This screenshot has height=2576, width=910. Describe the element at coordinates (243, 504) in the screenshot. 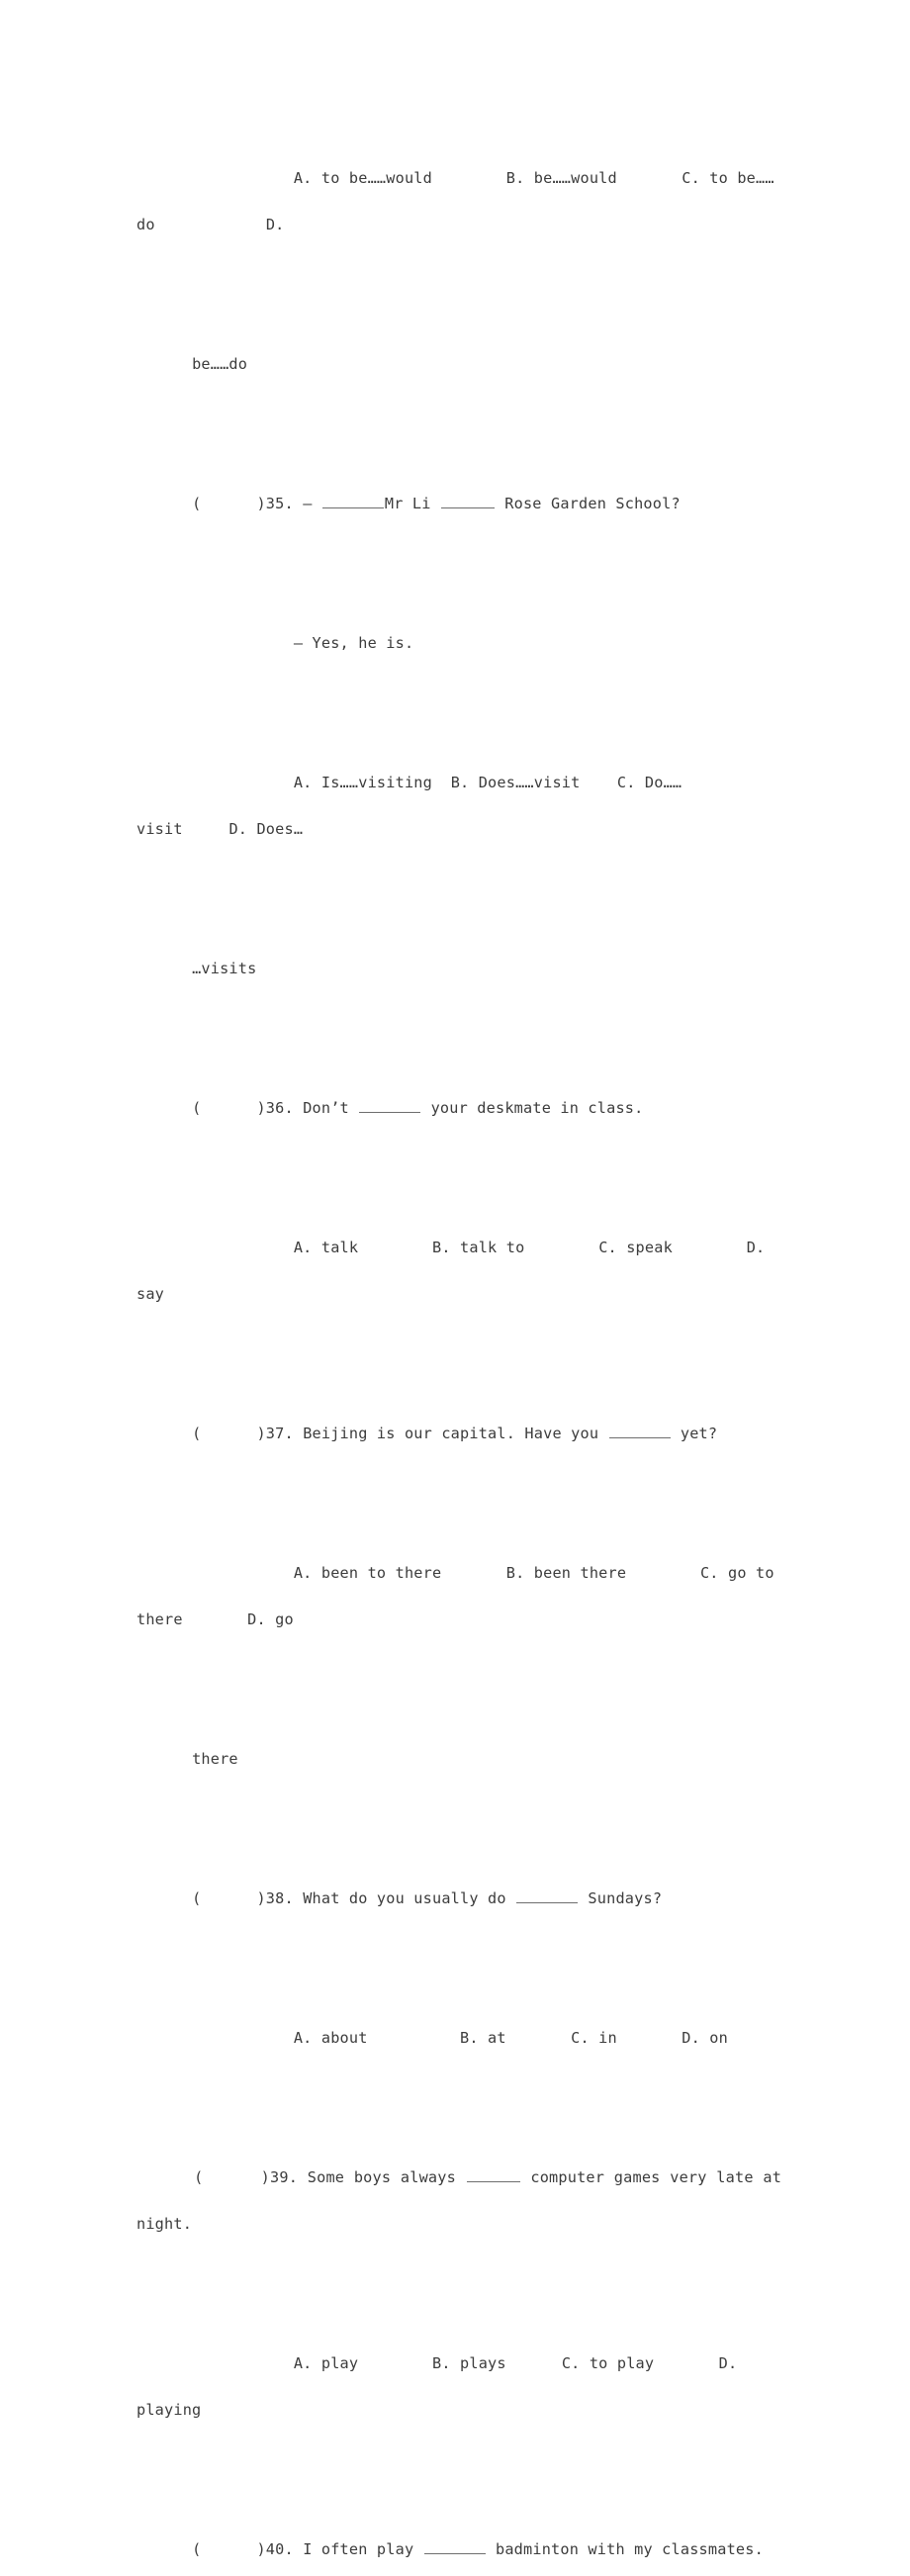

I see `question-35-marker: ( )35.` at that location.